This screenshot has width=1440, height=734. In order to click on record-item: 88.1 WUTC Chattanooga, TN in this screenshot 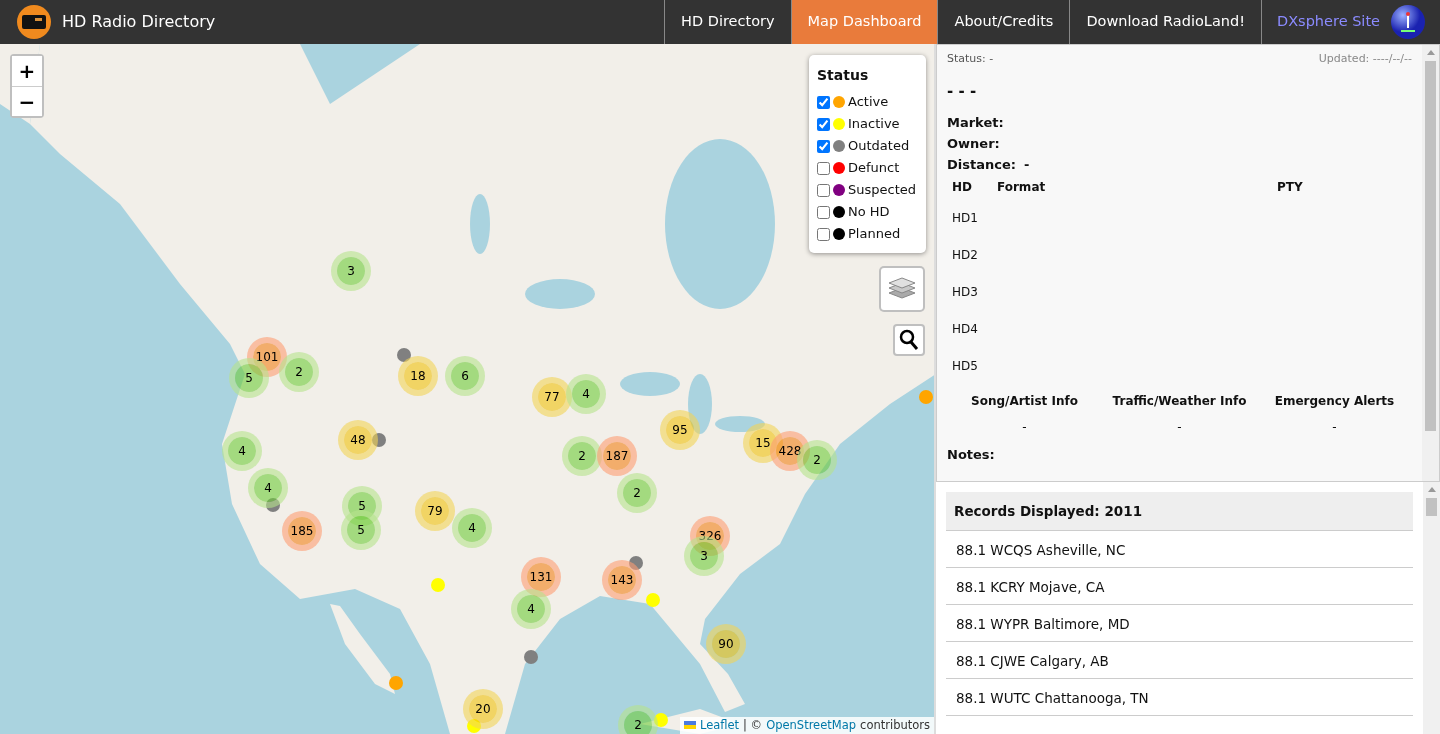, I will do `click(1179, 698)`.